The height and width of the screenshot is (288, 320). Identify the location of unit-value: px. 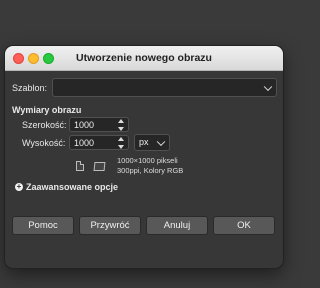
(144, 142).